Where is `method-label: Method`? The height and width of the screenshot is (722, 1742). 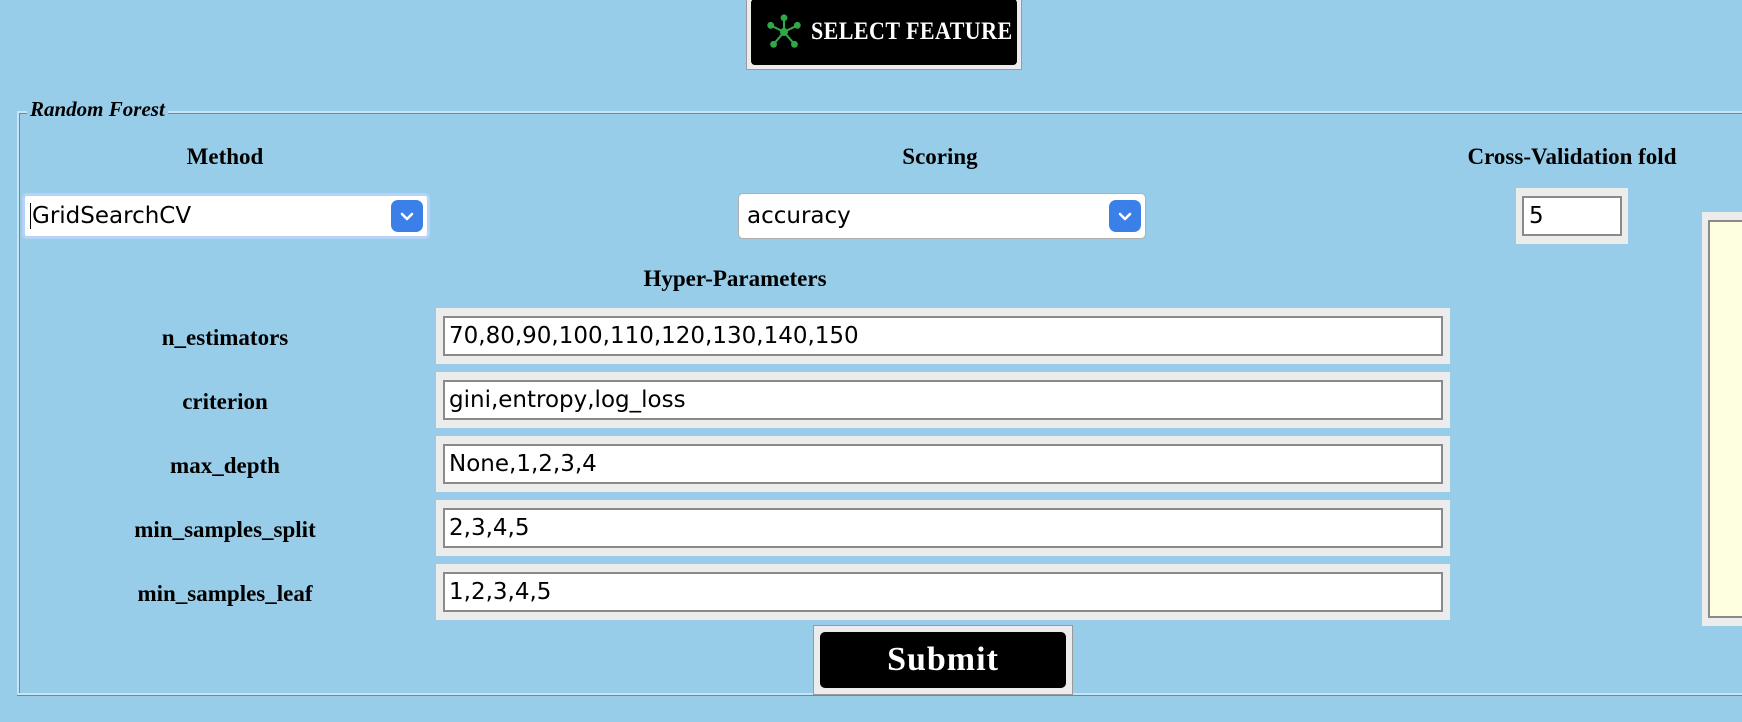
method-label: Method is located at coordinates (225, 156).